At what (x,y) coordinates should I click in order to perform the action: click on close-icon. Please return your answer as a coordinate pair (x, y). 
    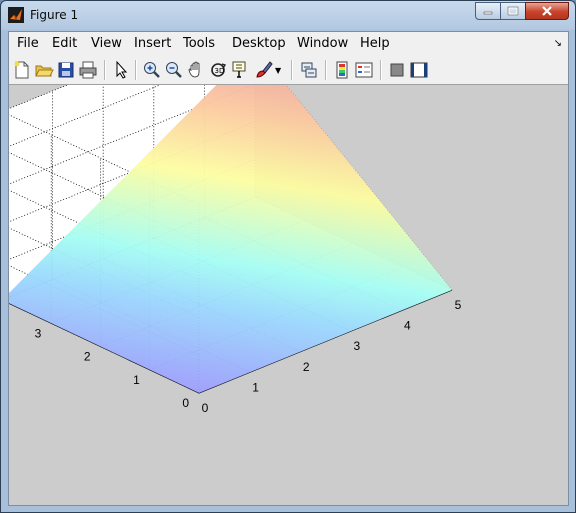
    Looking at the image, I should click on (547, 11).